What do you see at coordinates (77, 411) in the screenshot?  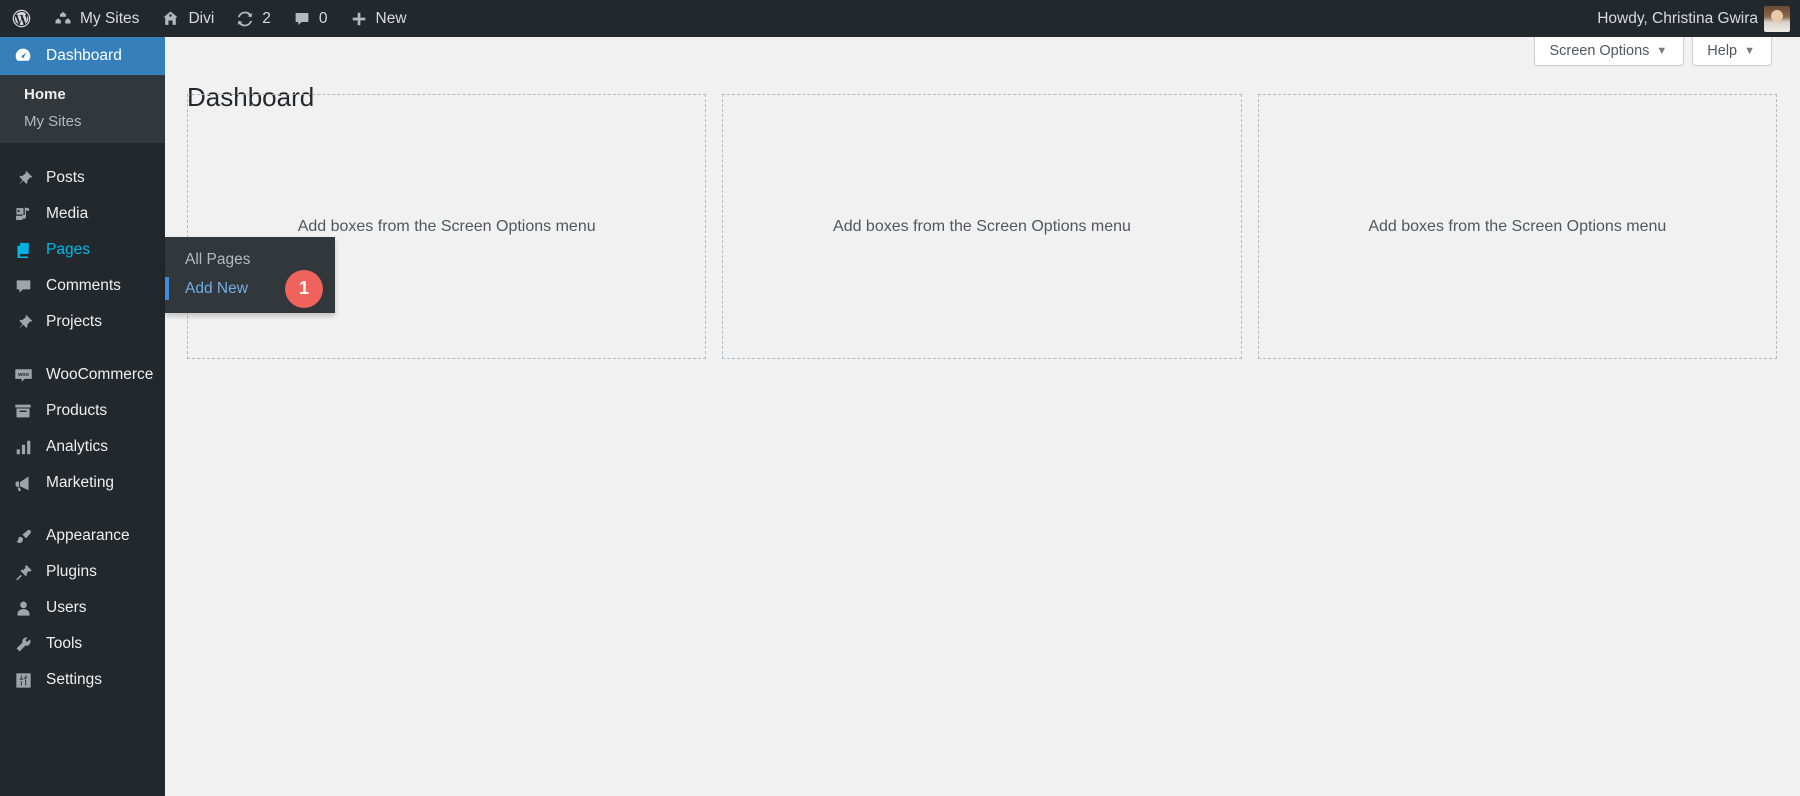 I see `sidebar-item-products-label: Products` at bounding box center [77, 411].